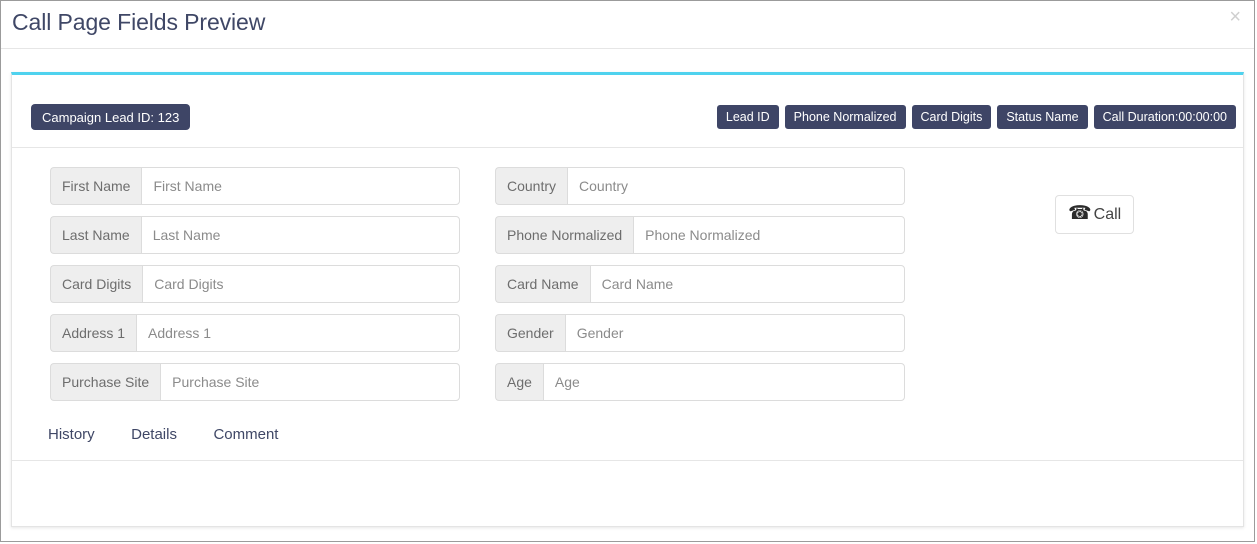 This screenshot has width=1257, height=544. I want to click on field-first-name: First Name, so click(255, 186).